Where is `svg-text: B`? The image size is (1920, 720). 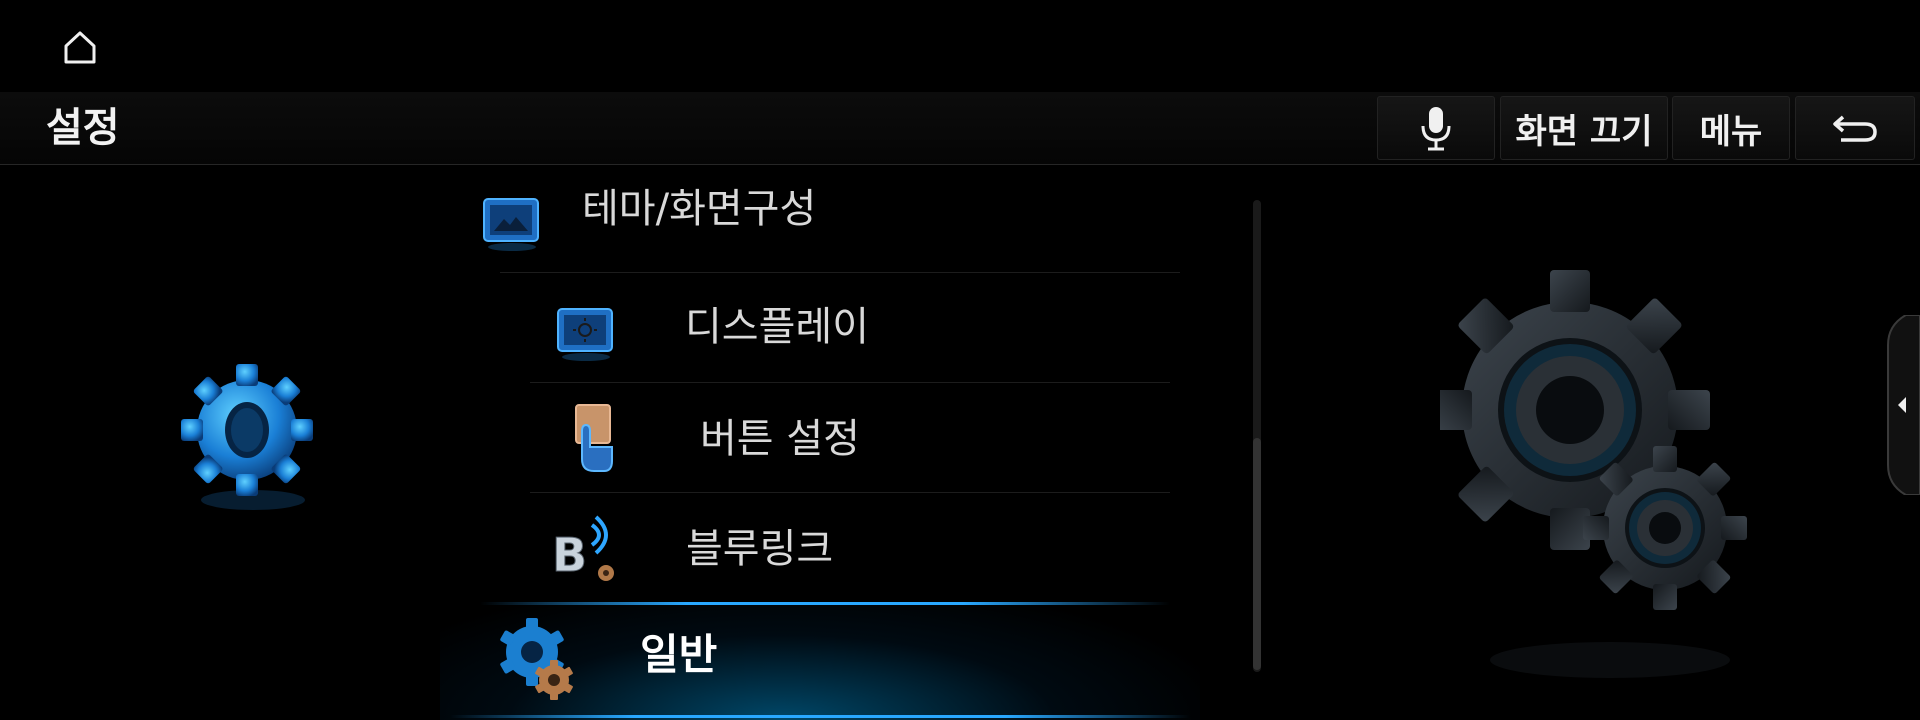
svg-text: B is located at coordinates (569, 555).